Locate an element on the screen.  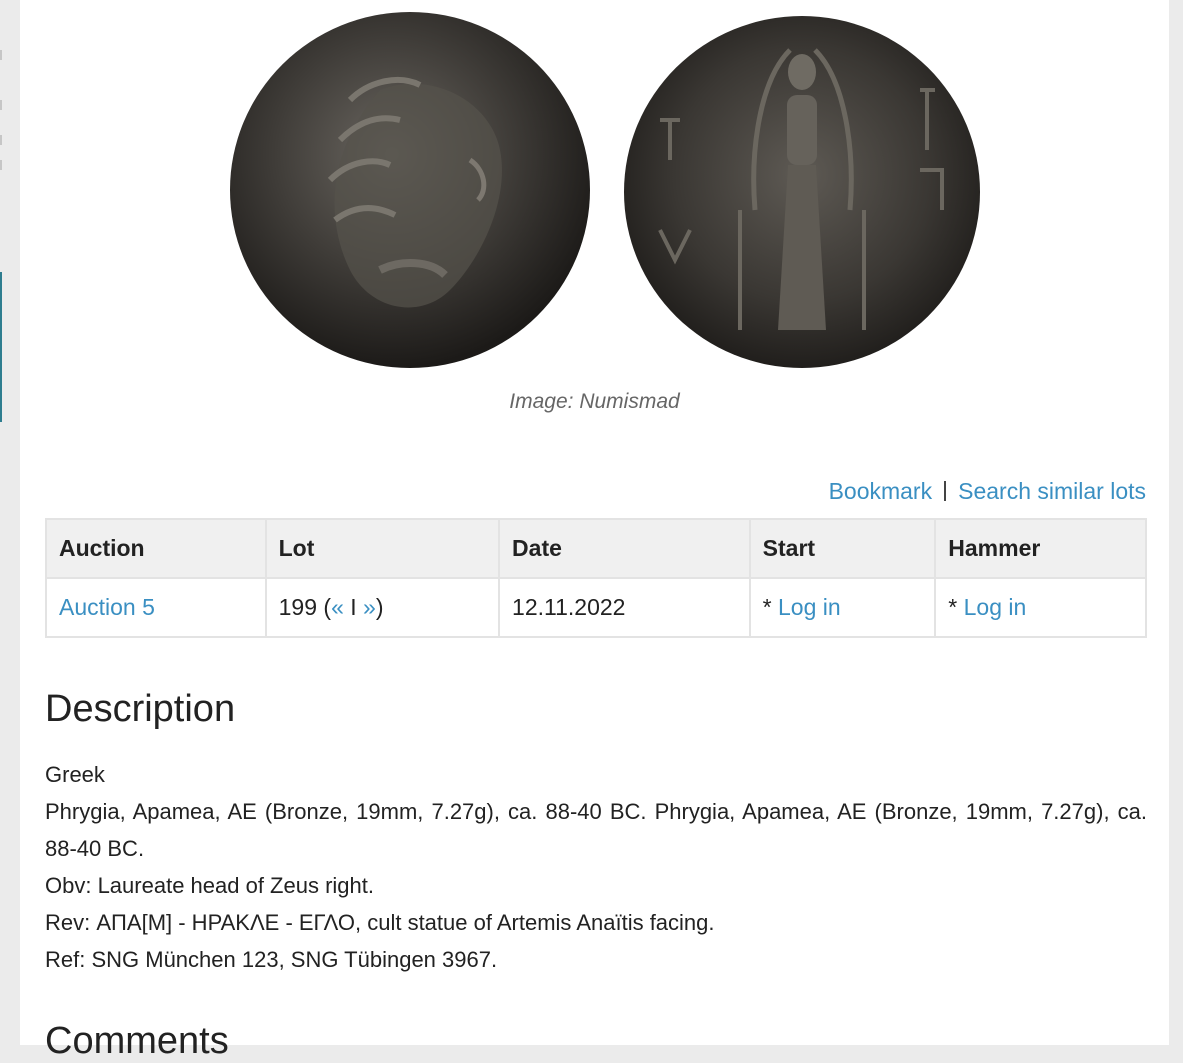
action-separator is located at coordinates (945, 491).